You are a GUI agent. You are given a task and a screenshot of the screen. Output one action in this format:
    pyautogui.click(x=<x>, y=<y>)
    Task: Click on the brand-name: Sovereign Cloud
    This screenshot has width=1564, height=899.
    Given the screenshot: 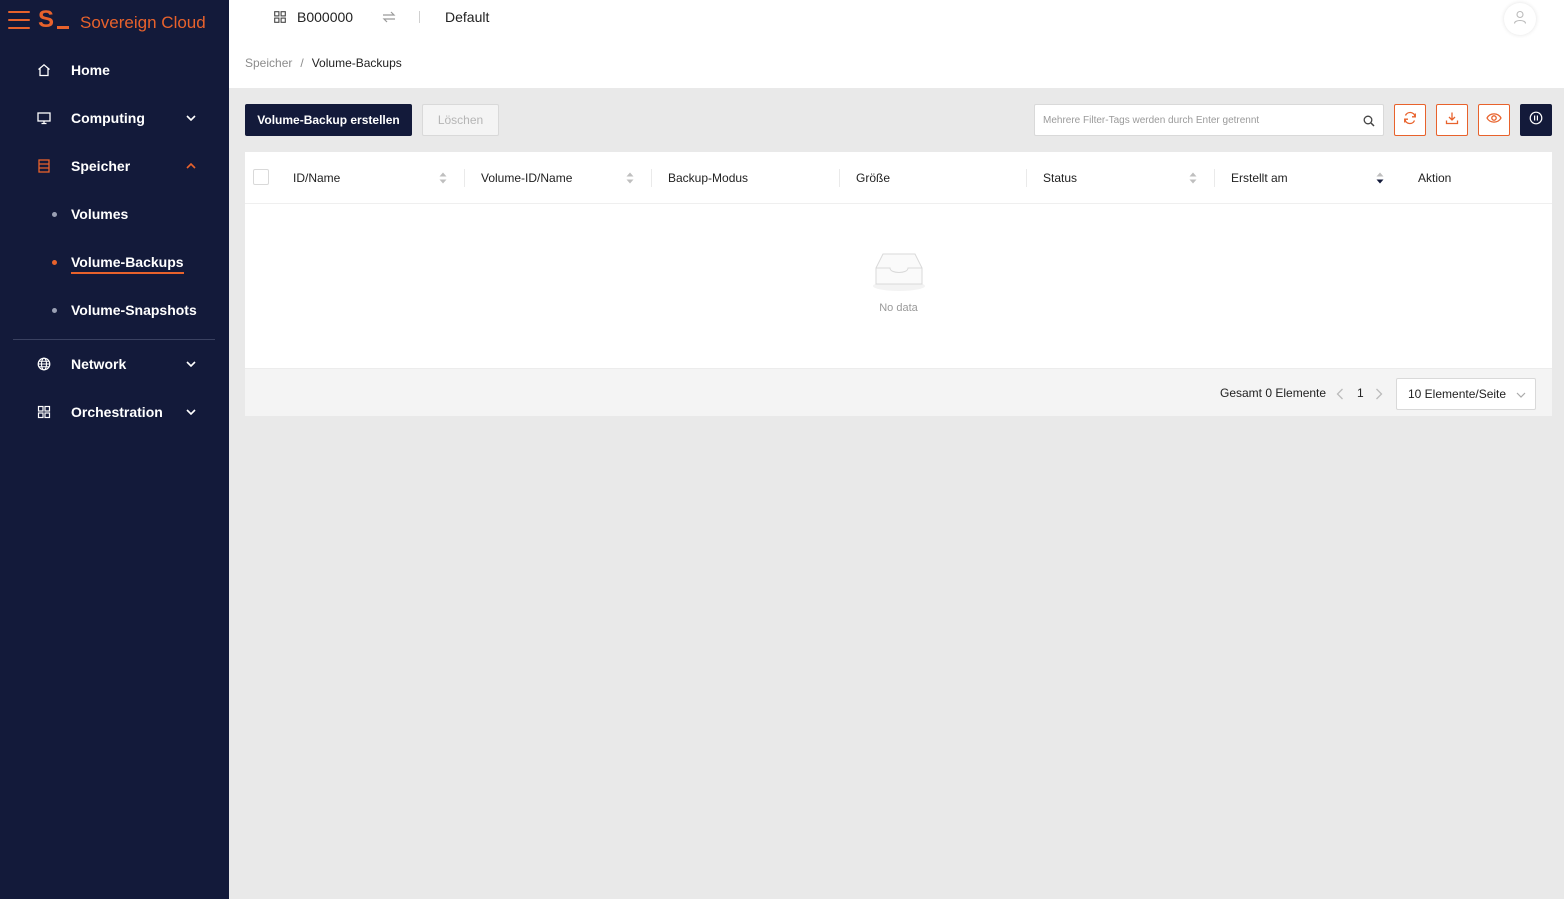 What is the action you would take?
    pyautogui.click(x=143, y=22)
    